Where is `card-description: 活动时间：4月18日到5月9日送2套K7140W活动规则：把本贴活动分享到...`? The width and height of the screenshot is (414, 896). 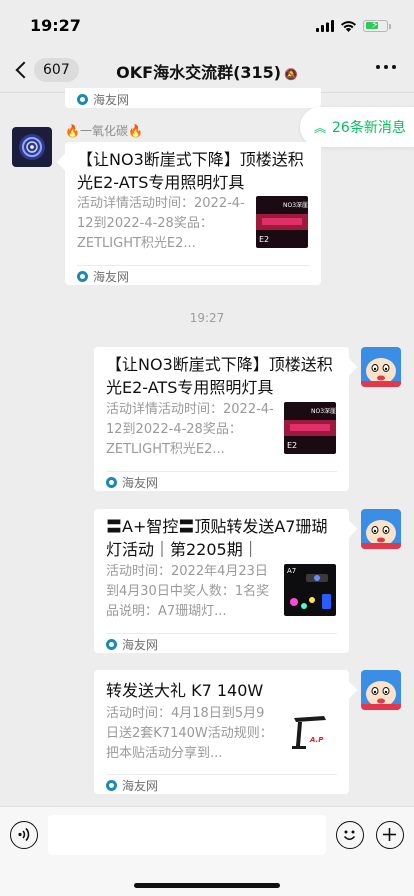
card-description: 活动时间：4月18日到5月9日送2套K7140W活动规则：把本贴活动分享到... is located at coordinates (189, 733).